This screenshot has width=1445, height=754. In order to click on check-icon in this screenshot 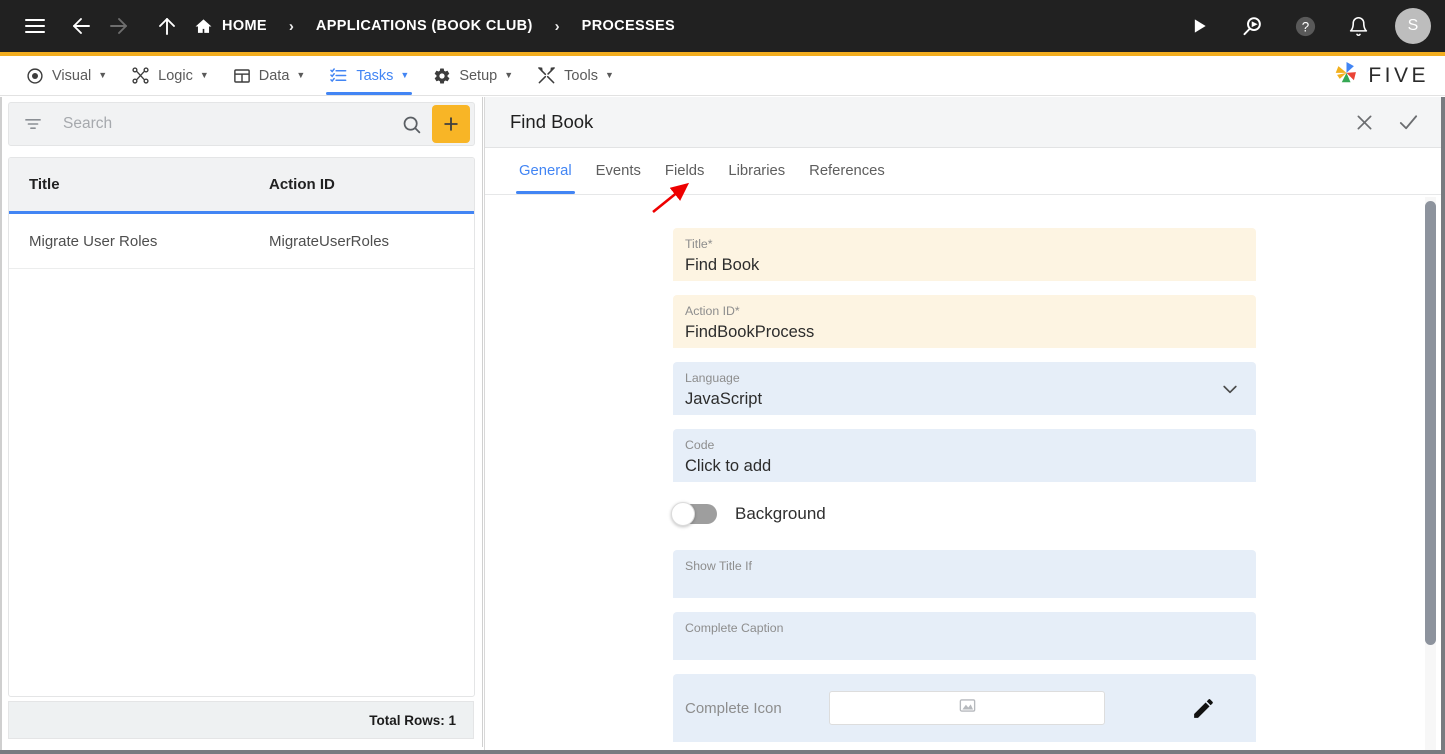, I will do `click(1408, 122)`.